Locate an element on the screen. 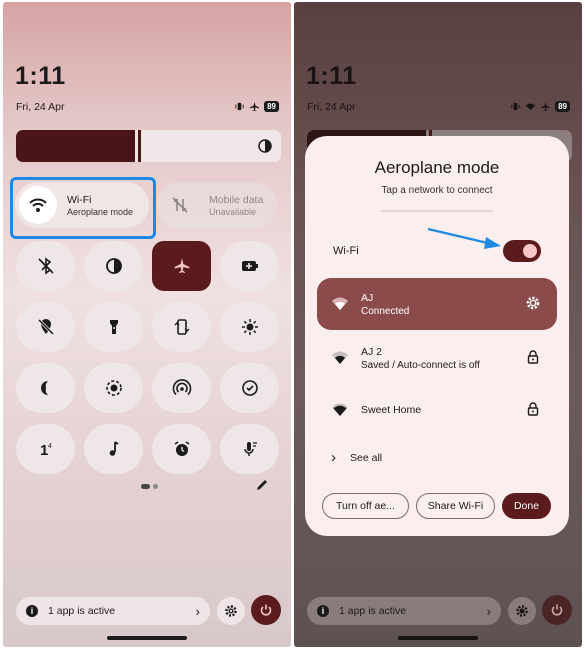 The image size is (585, 650). hotspot-icon is located at coordinates (181, 387).